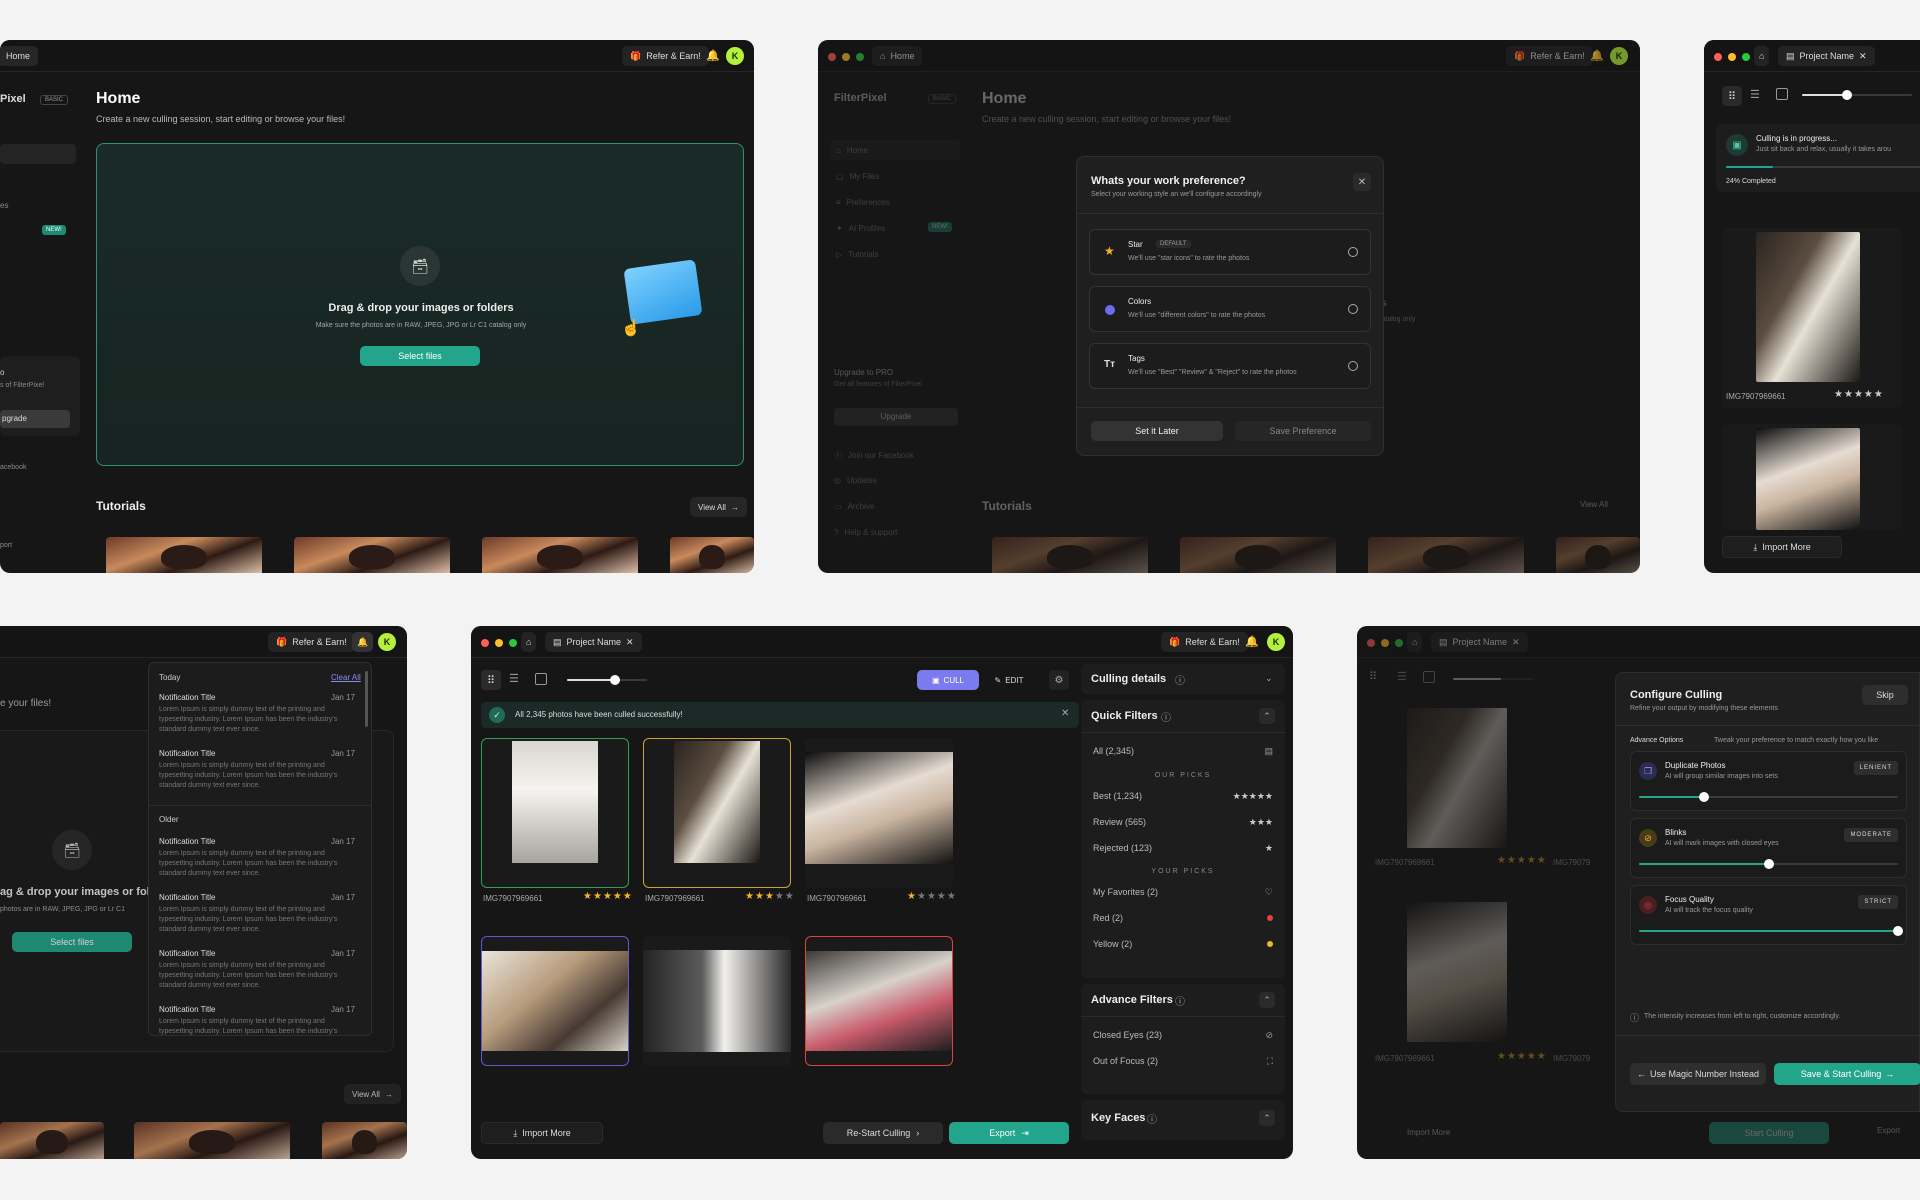 The height and width of the screenshot is (1200, 1920). I want to click on filter-rejected: Rejected (123) ★, so click(1183, 848).